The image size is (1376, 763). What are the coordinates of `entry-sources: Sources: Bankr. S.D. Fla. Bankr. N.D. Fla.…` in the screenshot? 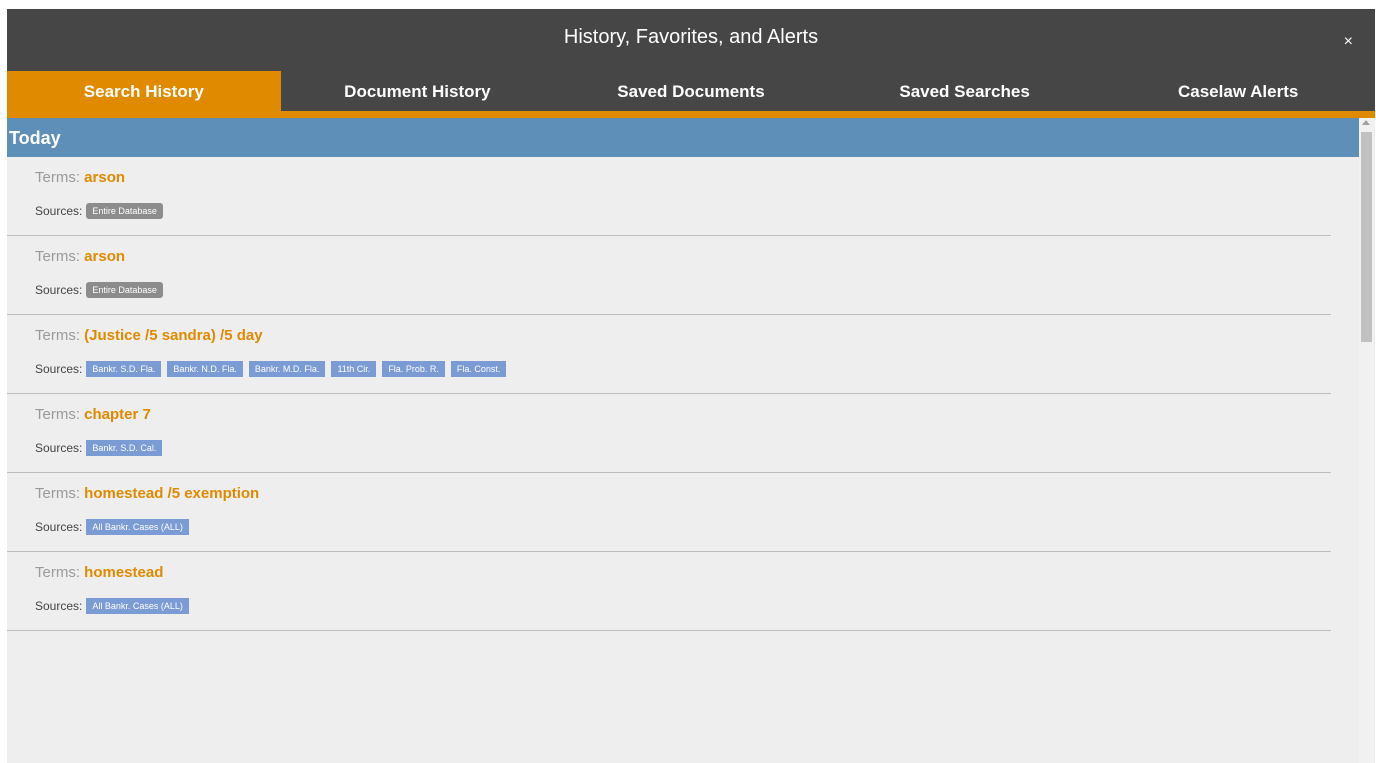 It's located at (683, 369).